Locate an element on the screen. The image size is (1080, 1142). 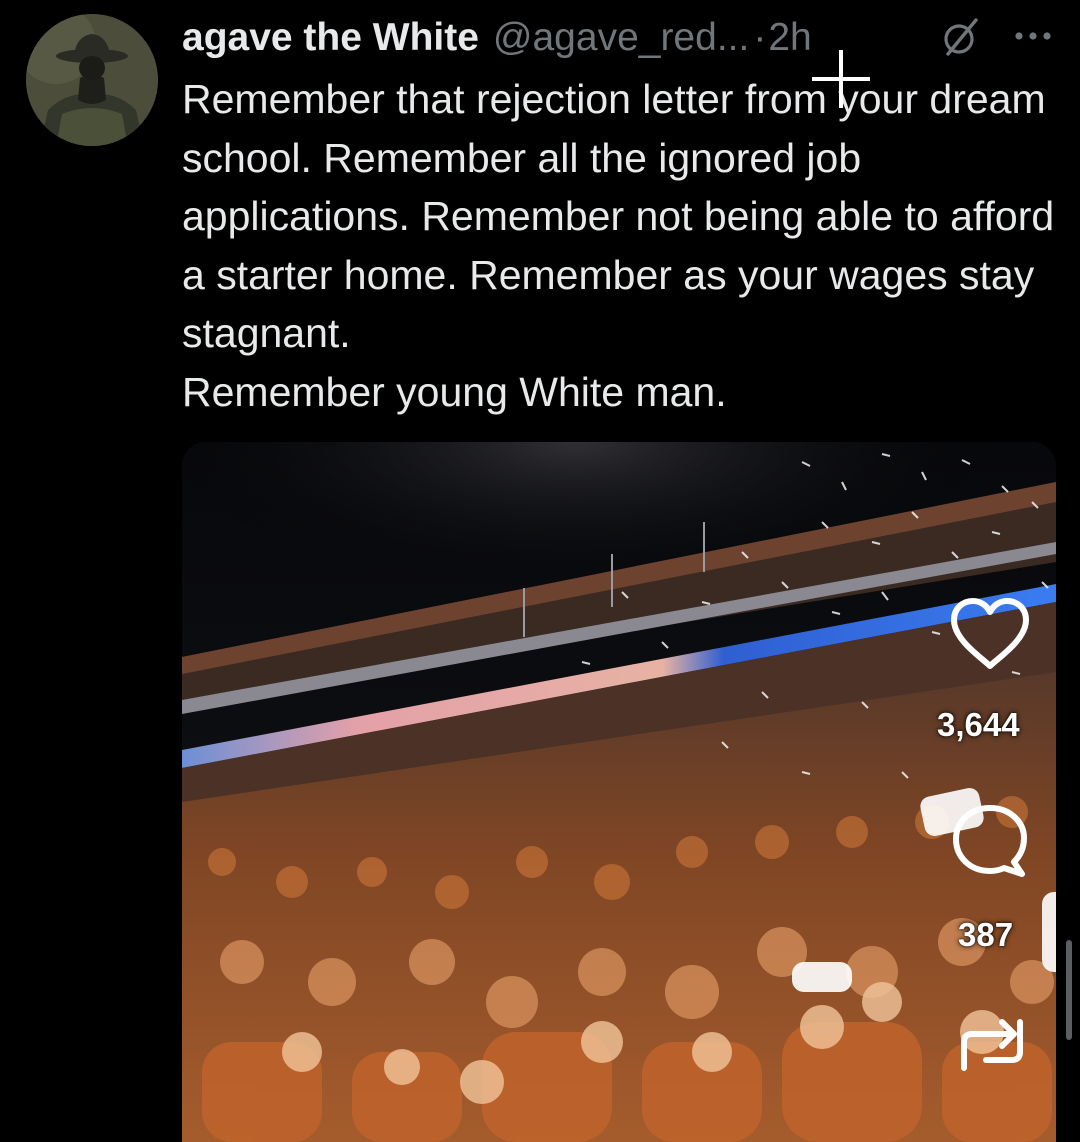
timestamp: 2h is located at coordinates (789, 38).